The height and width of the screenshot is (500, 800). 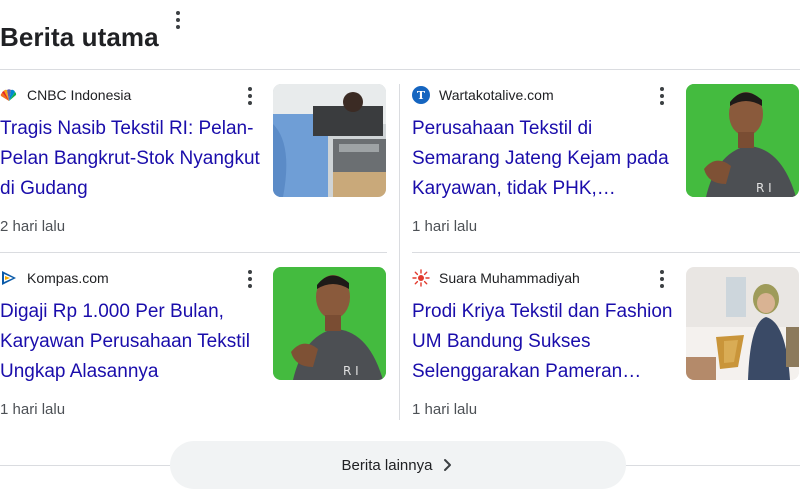 I want to click on news-source: Suara Muhammadiyah, so click(x=496, y=278).